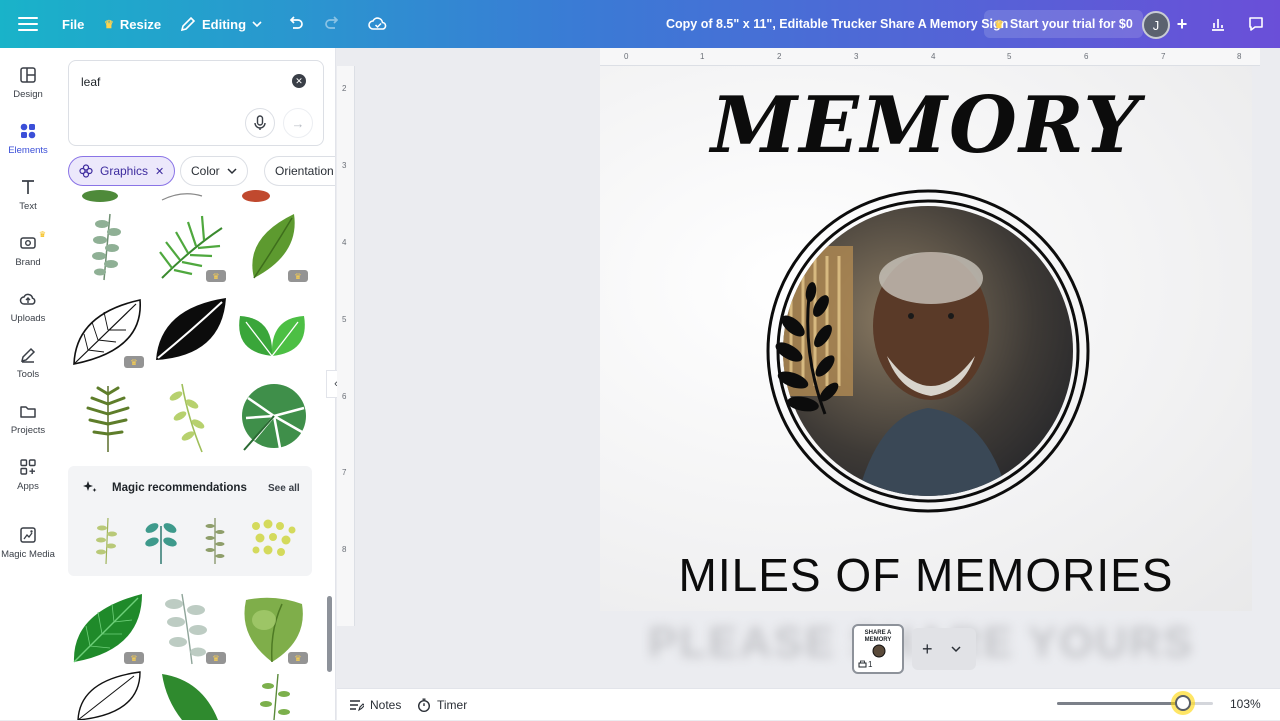 The height and width of the screenshot is (721, 1280). I want to click on text-icon, so click(28, 187).